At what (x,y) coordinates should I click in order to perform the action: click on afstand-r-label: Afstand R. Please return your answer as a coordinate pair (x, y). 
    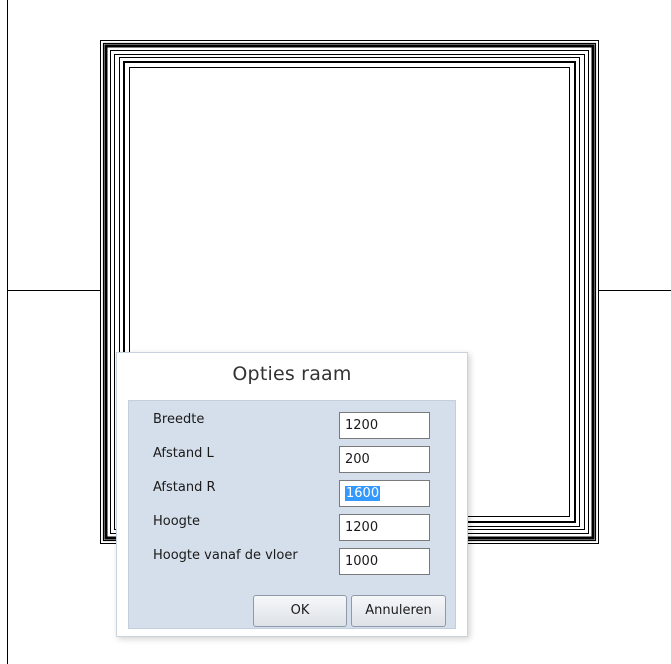
    Looking at the image, I should click on (184, 487).